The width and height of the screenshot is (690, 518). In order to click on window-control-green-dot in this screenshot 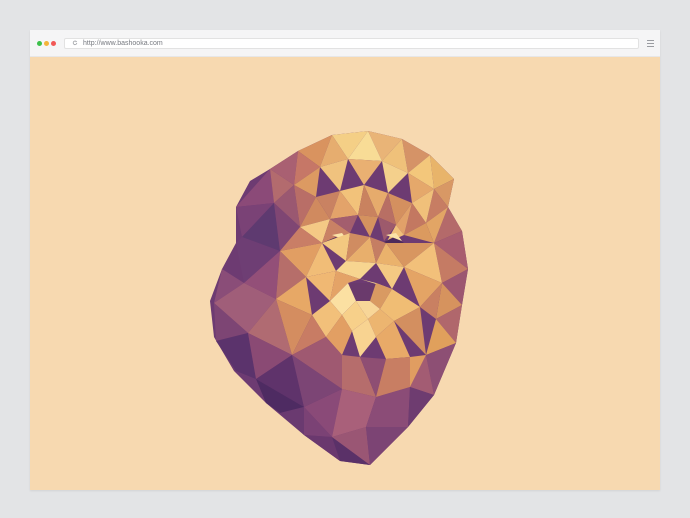, I will do `click(39, 43)`.